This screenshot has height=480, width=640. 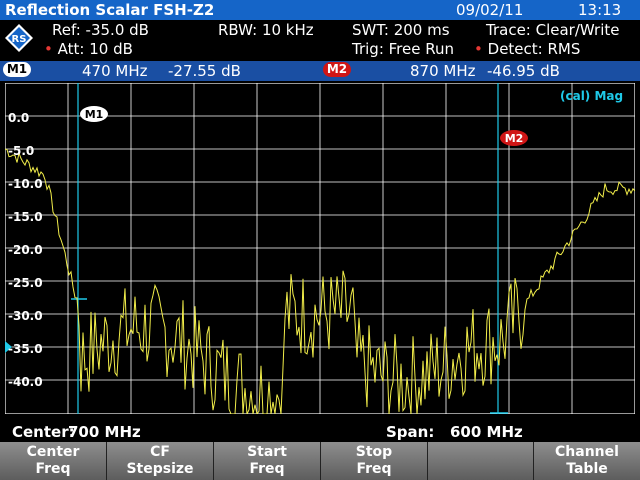 What do you see at coordinates (21, 151) in the screenshot?
I see `y-tick-label: -5.0` at bounding box center [21, 151].